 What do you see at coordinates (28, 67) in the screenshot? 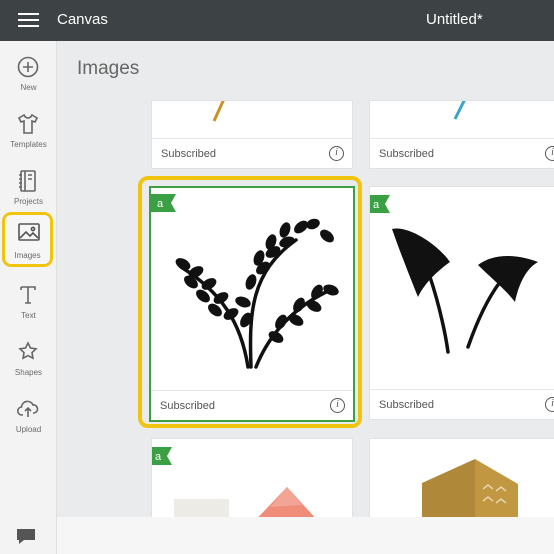
I see `plus-circle-icon` at bounding box center [28, 67].